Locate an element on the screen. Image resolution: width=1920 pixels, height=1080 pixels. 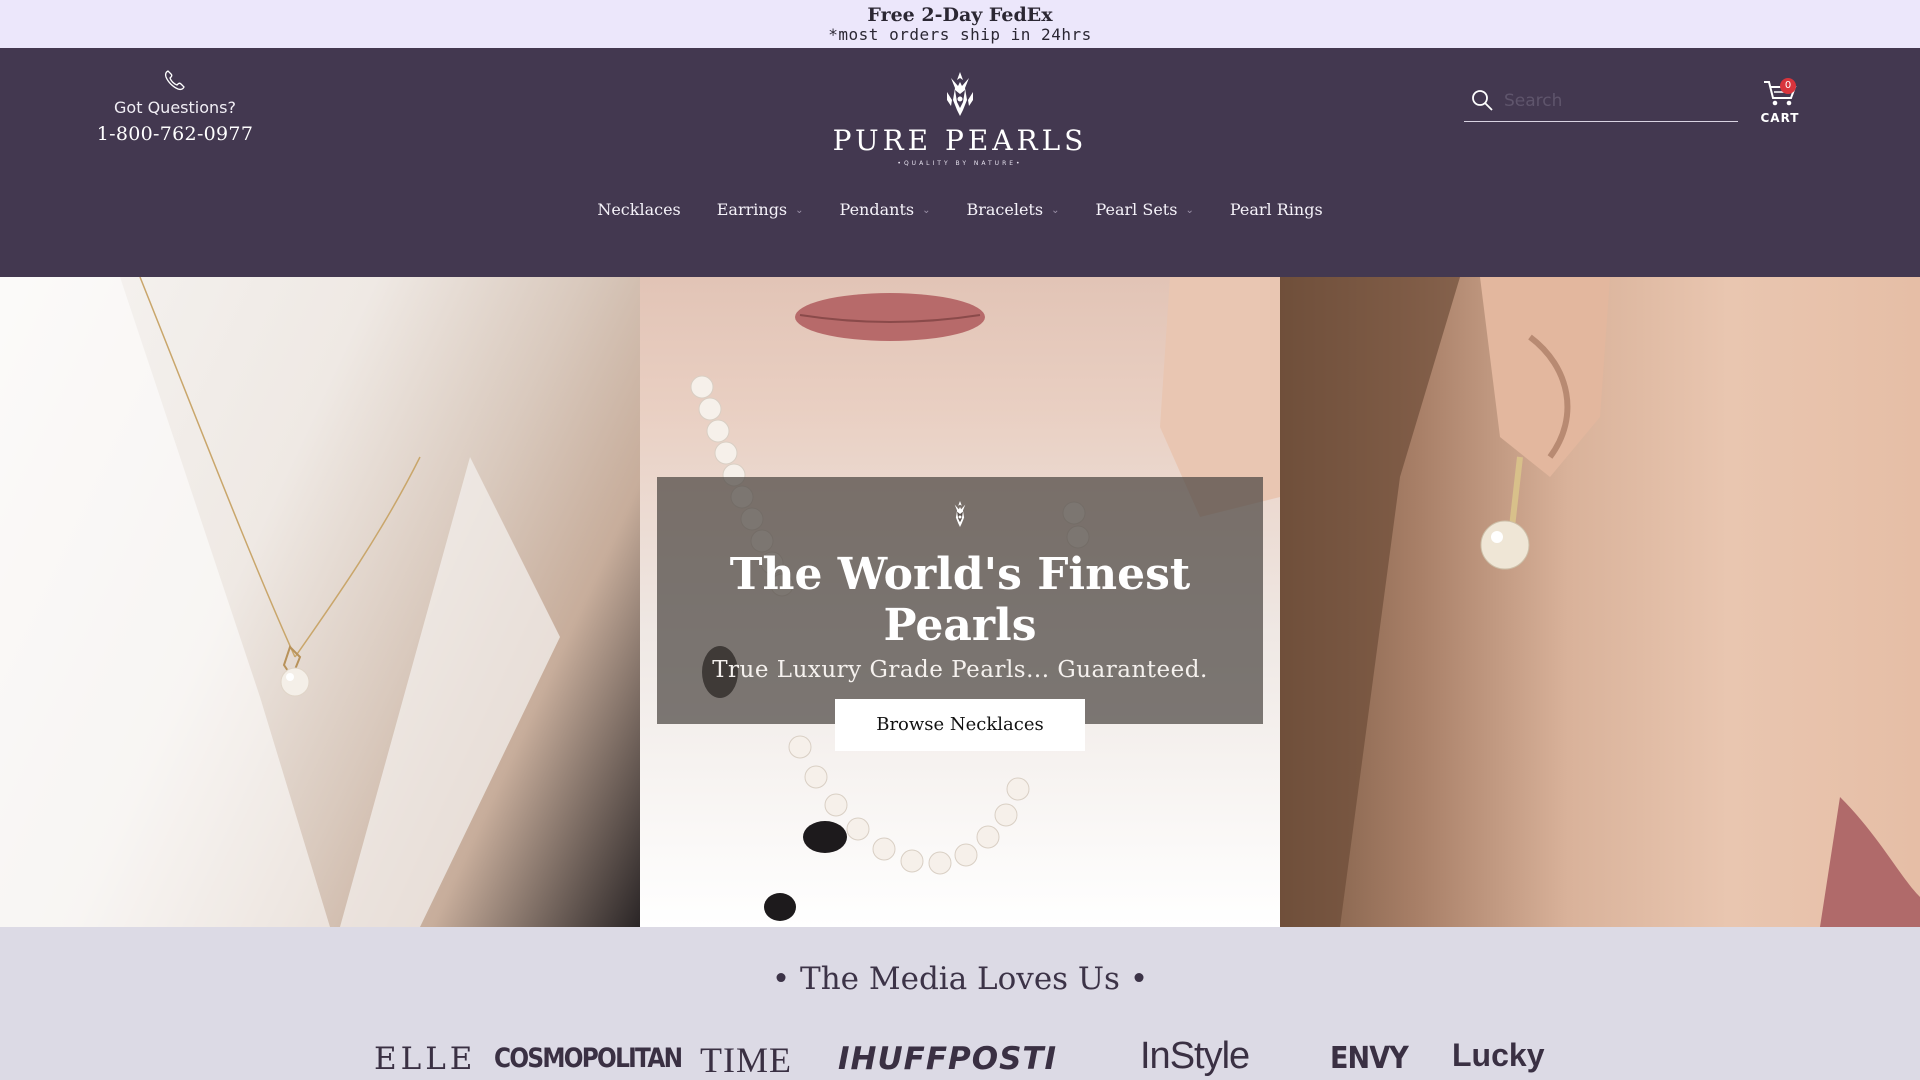
contact-block: Got Questions? 1-800-762-0977 is located at coordinates (175, 106).